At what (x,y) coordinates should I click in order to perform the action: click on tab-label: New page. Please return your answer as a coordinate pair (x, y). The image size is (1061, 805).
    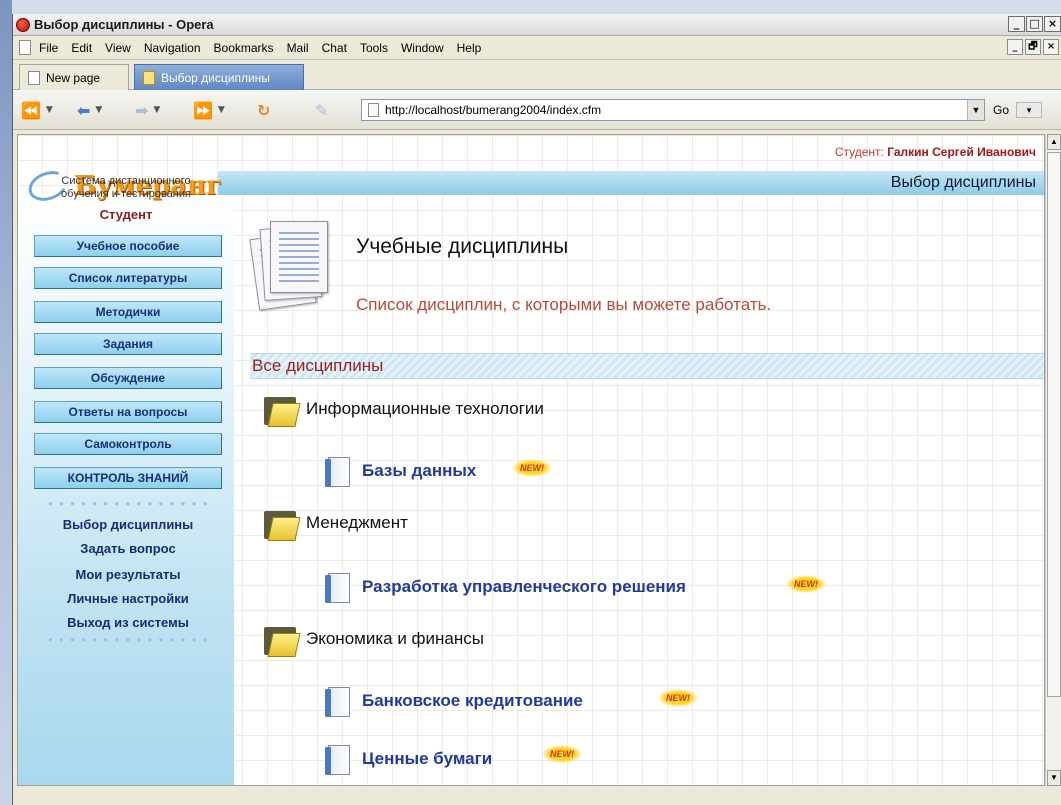
    Looking at the image, I should click on (73, 77).